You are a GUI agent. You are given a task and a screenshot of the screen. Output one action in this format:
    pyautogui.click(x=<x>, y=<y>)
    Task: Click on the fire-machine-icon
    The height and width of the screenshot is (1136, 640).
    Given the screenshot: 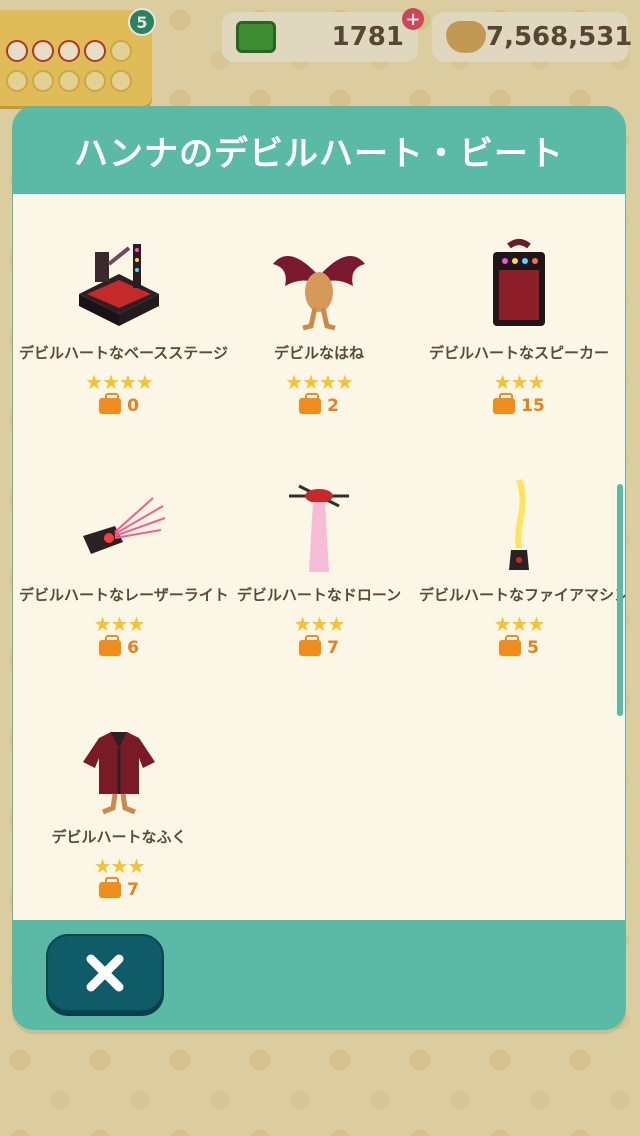 What is the action you would take?
    pyautogui.click(x=519, y=524)
    